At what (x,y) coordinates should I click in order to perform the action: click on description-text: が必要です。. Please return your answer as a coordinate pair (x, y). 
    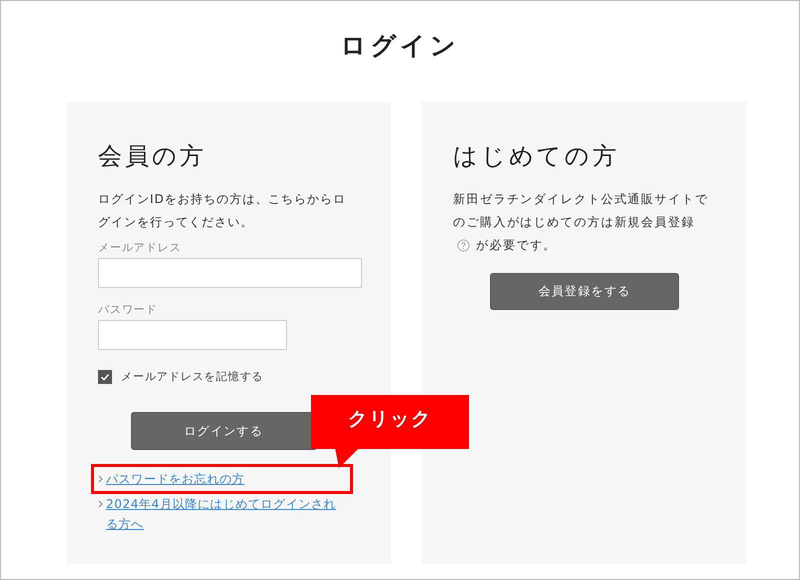
    Looking at the image, I should click on (516, 245).